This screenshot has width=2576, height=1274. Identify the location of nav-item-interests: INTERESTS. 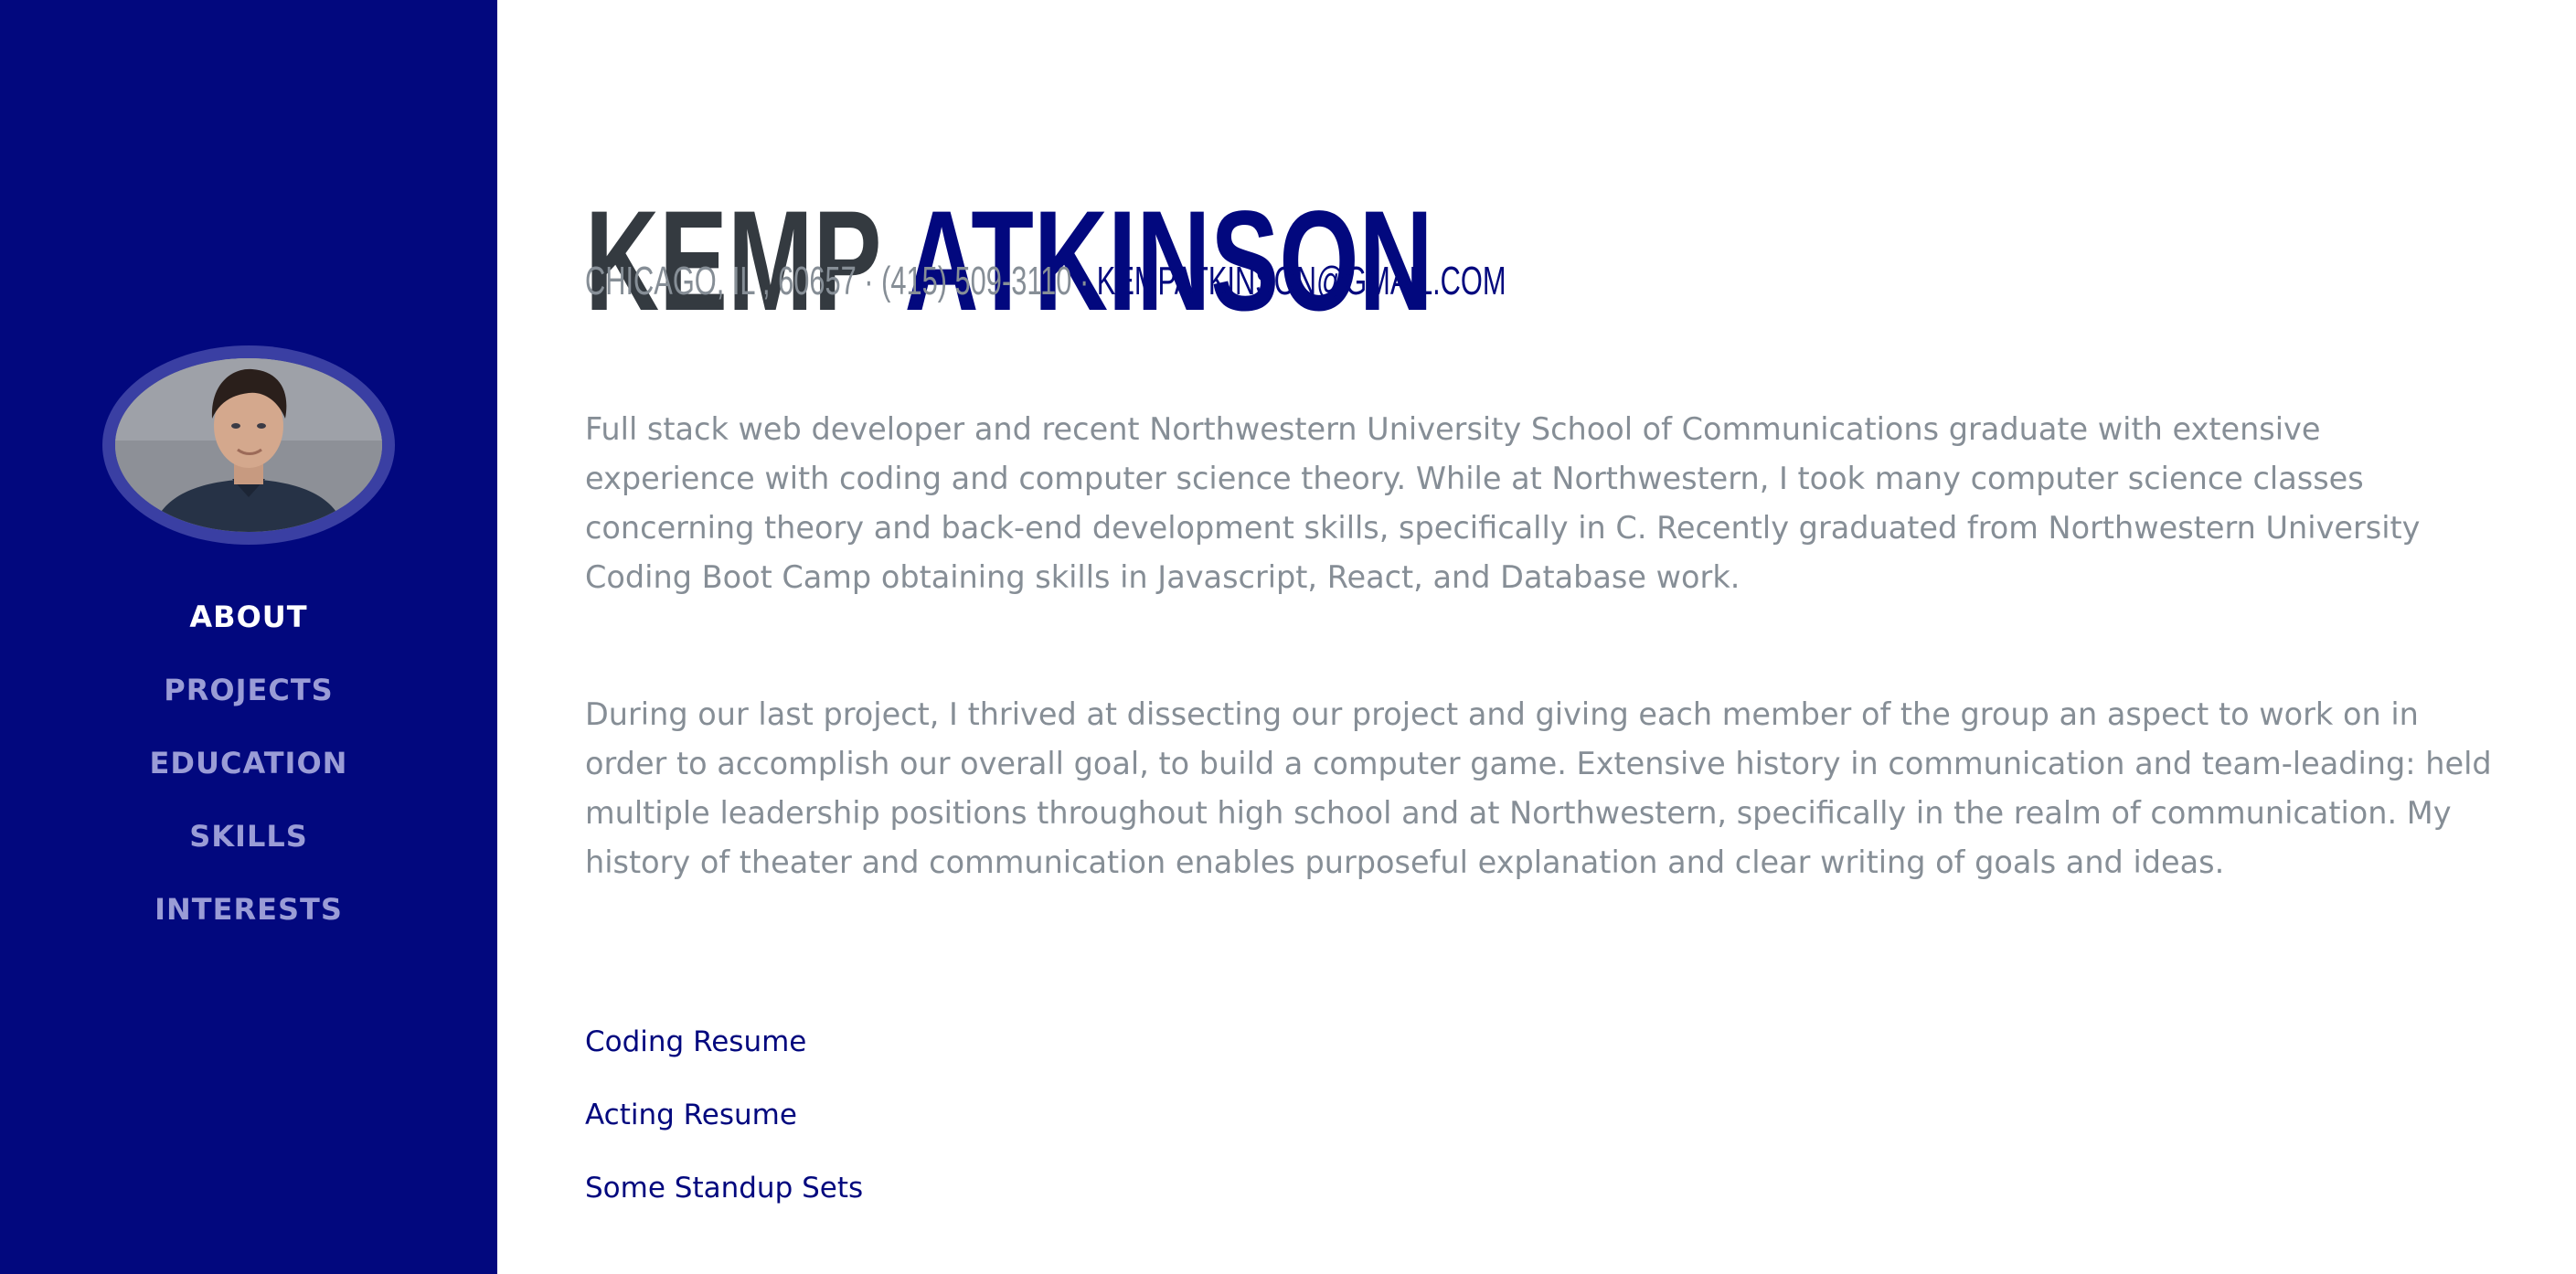
(248, 913).